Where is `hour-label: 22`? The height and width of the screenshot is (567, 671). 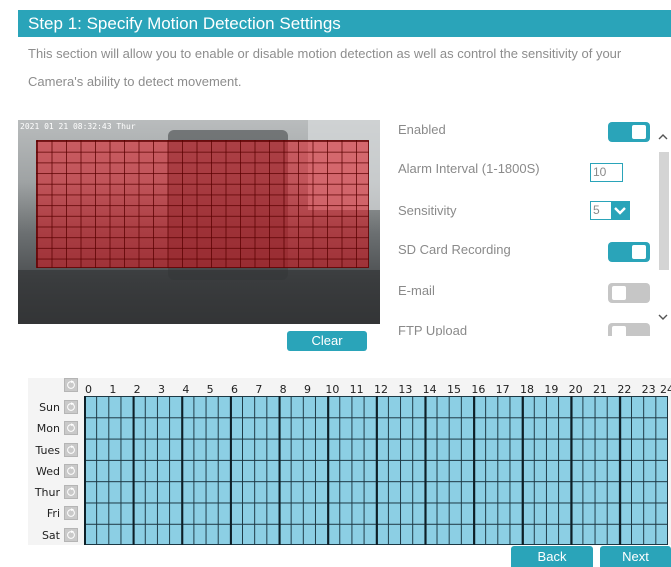
hour-label: 22 is located at coordinates (624, 389).